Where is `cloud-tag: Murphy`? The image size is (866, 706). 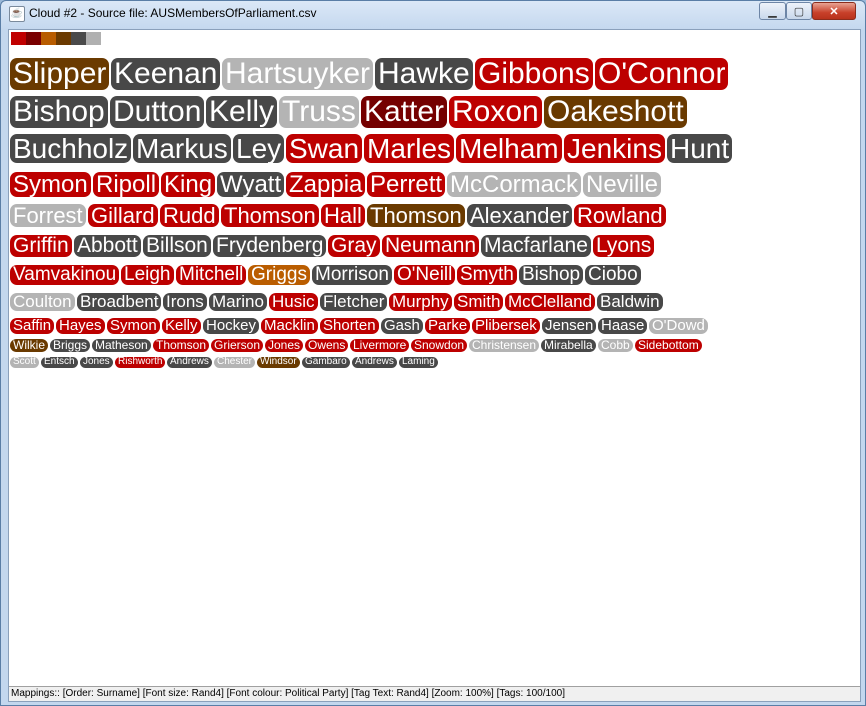
cloud-tag: Murphy is located at coordinates (420, 302).